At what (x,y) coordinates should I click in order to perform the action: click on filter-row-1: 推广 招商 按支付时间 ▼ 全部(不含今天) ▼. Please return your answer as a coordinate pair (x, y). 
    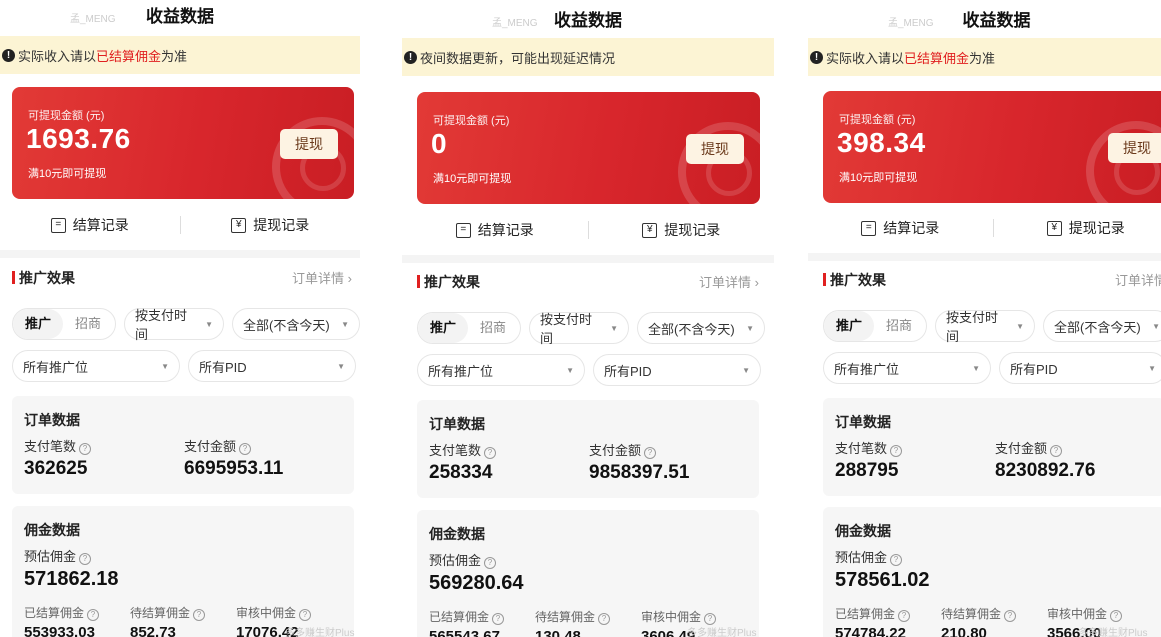
    Looking at the image, I should click on (992, 327).